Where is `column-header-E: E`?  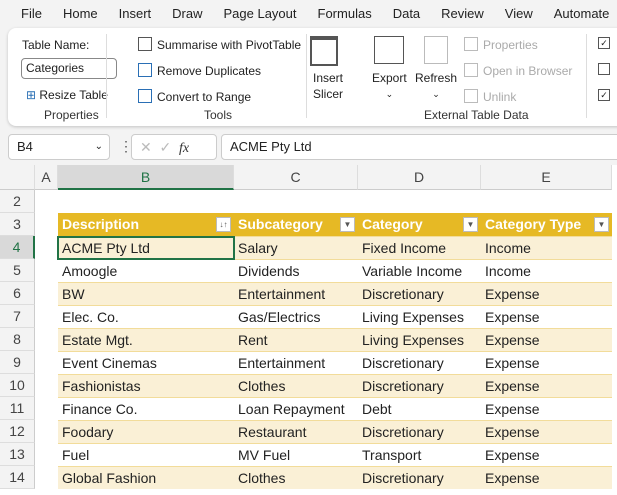 column-header-E: E is located at coordinates (546, 177).